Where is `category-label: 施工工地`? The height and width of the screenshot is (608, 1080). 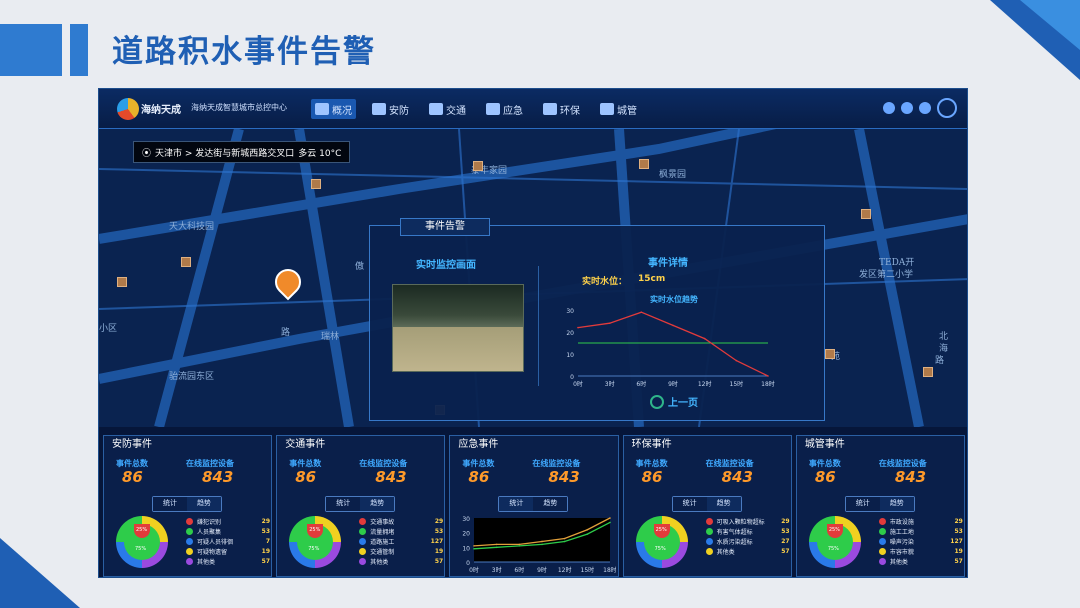
category-label: 施工工地 is located at coordinates (901, 532).